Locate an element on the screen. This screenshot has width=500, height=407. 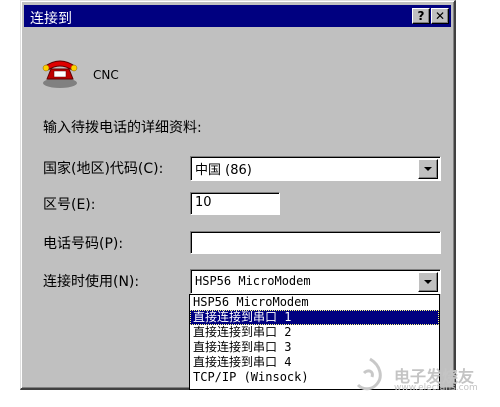
close-button: ✕ is located at coordinates (440, 16).